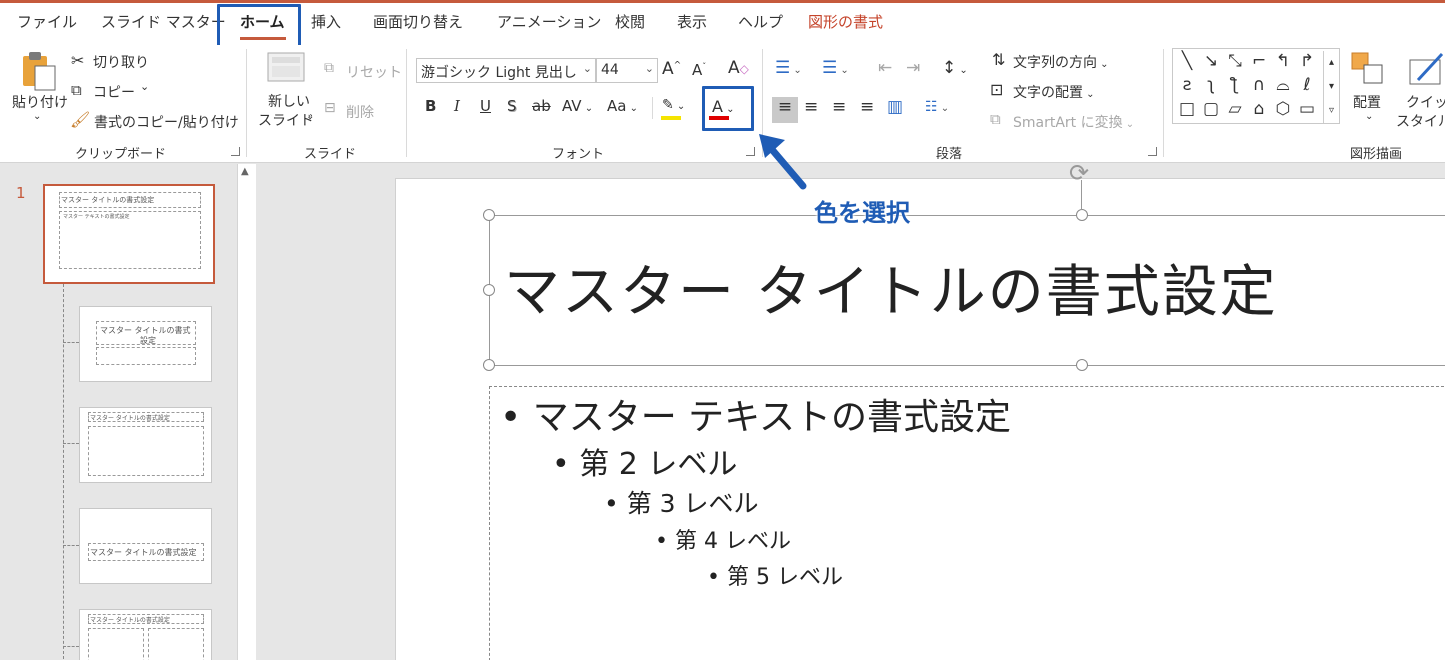 Image resolution: width=1445 pixels, height=660 pixels. I want to click on distributed-icon: ▥, so click(895, 107).